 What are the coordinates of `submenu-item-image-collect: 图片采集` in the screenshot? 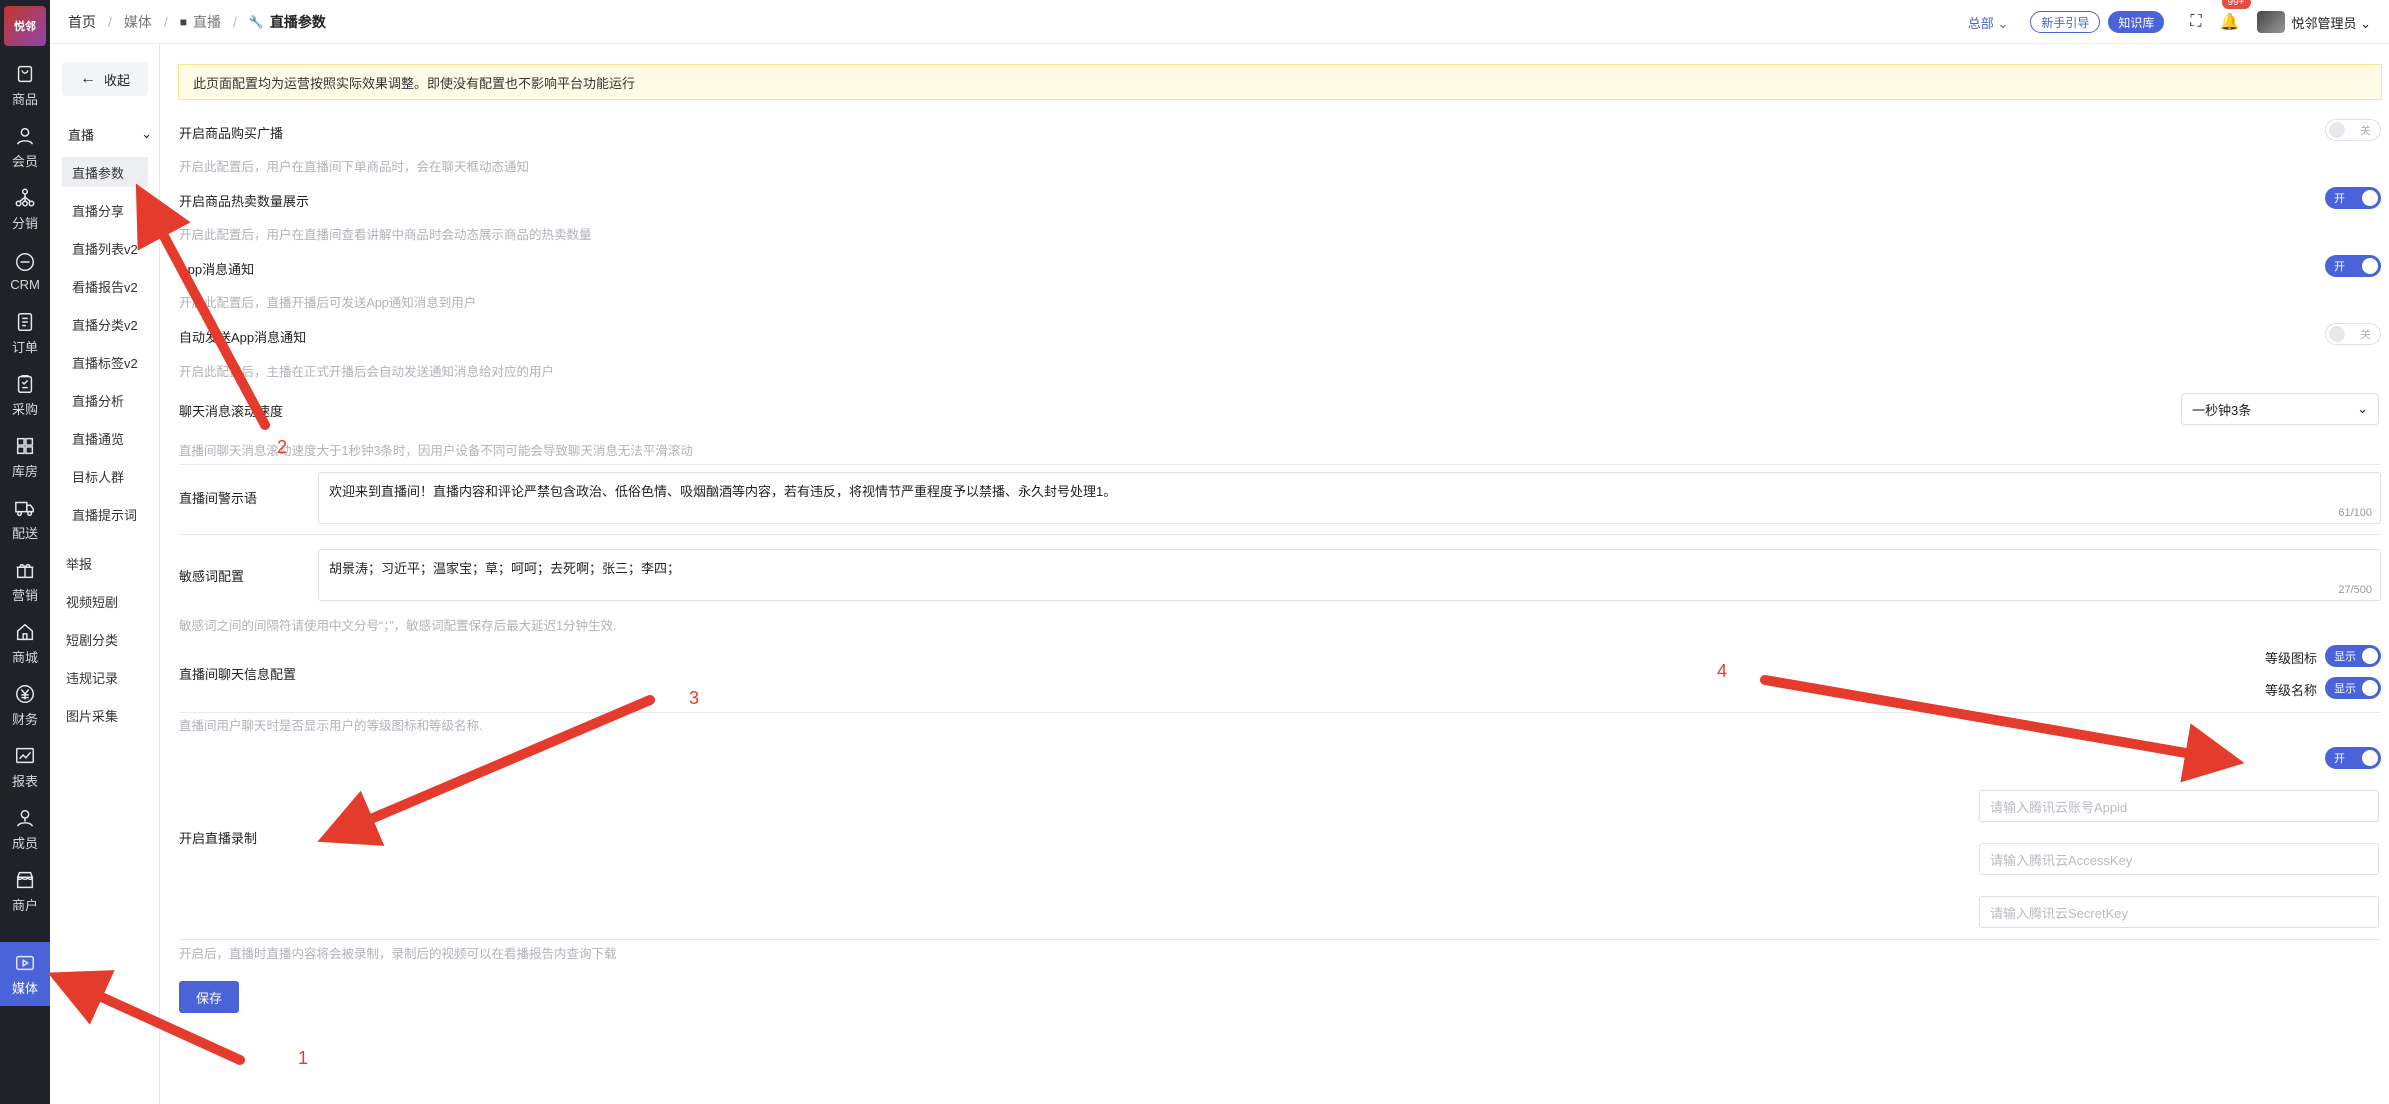 It's located at (105, 715).